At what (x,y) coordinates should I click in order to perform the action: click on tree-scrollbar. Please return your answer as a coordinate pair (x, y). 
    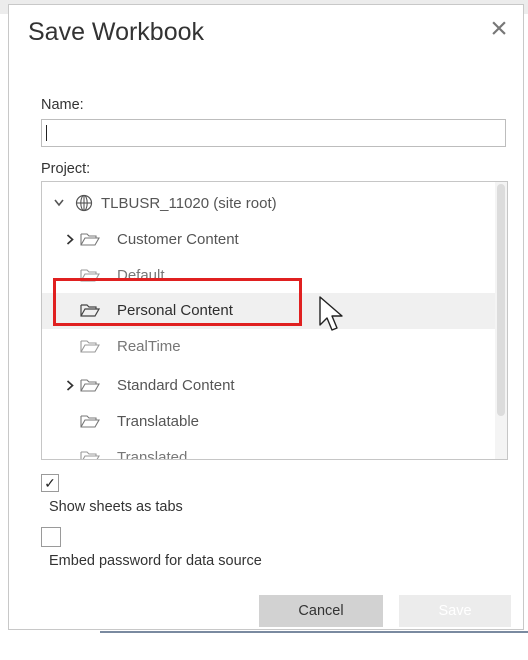
    Looking at the image, I should click on (501, 320).